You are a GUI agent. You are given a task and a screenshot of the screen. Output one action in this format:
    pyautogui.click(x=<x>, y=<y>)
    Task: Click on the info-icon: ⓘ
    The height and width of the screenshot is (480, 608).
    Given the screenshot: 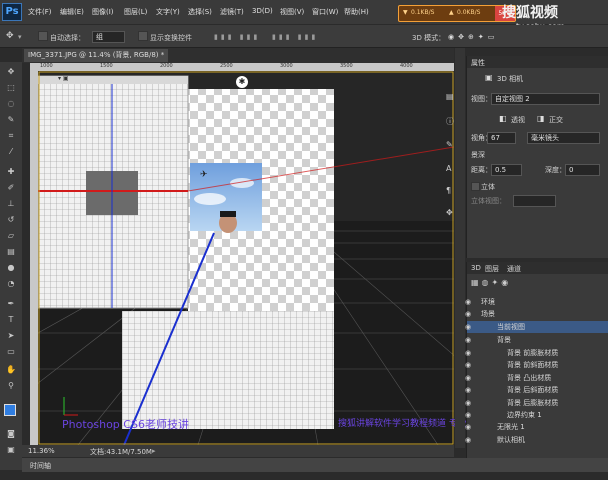 What is the action you would take?
    pyautogui.click(x=450, y=121)
    